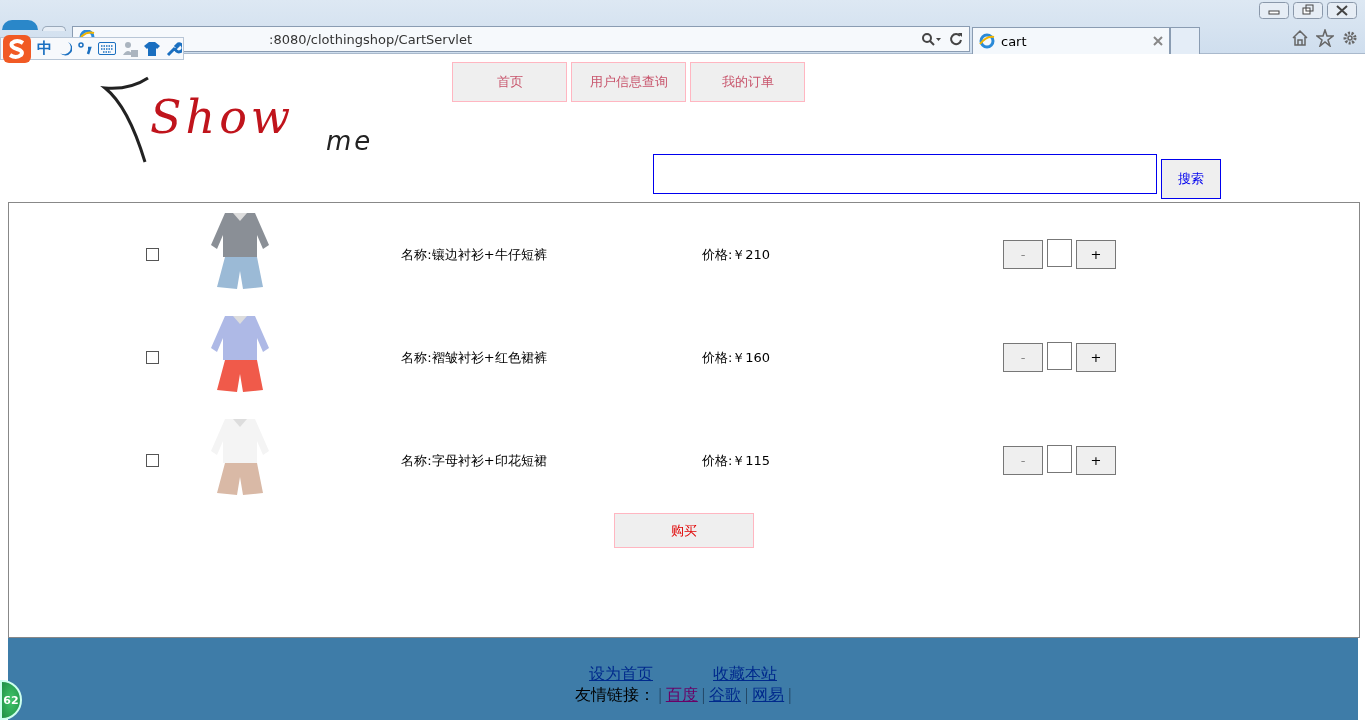  I want to click on product-price: 价格:￥115, so click(736, 460).